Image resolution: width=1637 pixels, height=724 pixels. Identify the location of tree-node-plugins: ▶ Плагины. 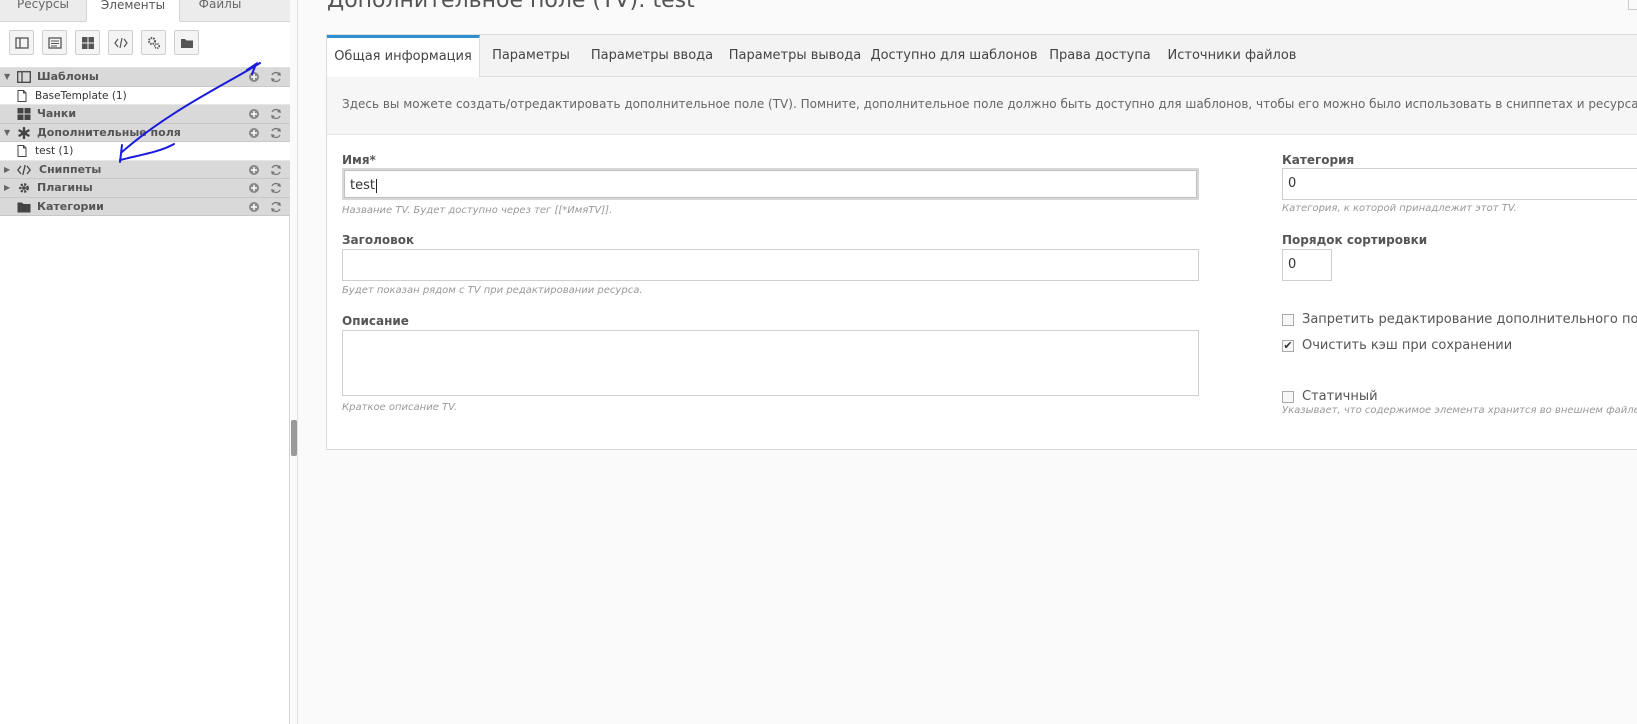
(145, 188).